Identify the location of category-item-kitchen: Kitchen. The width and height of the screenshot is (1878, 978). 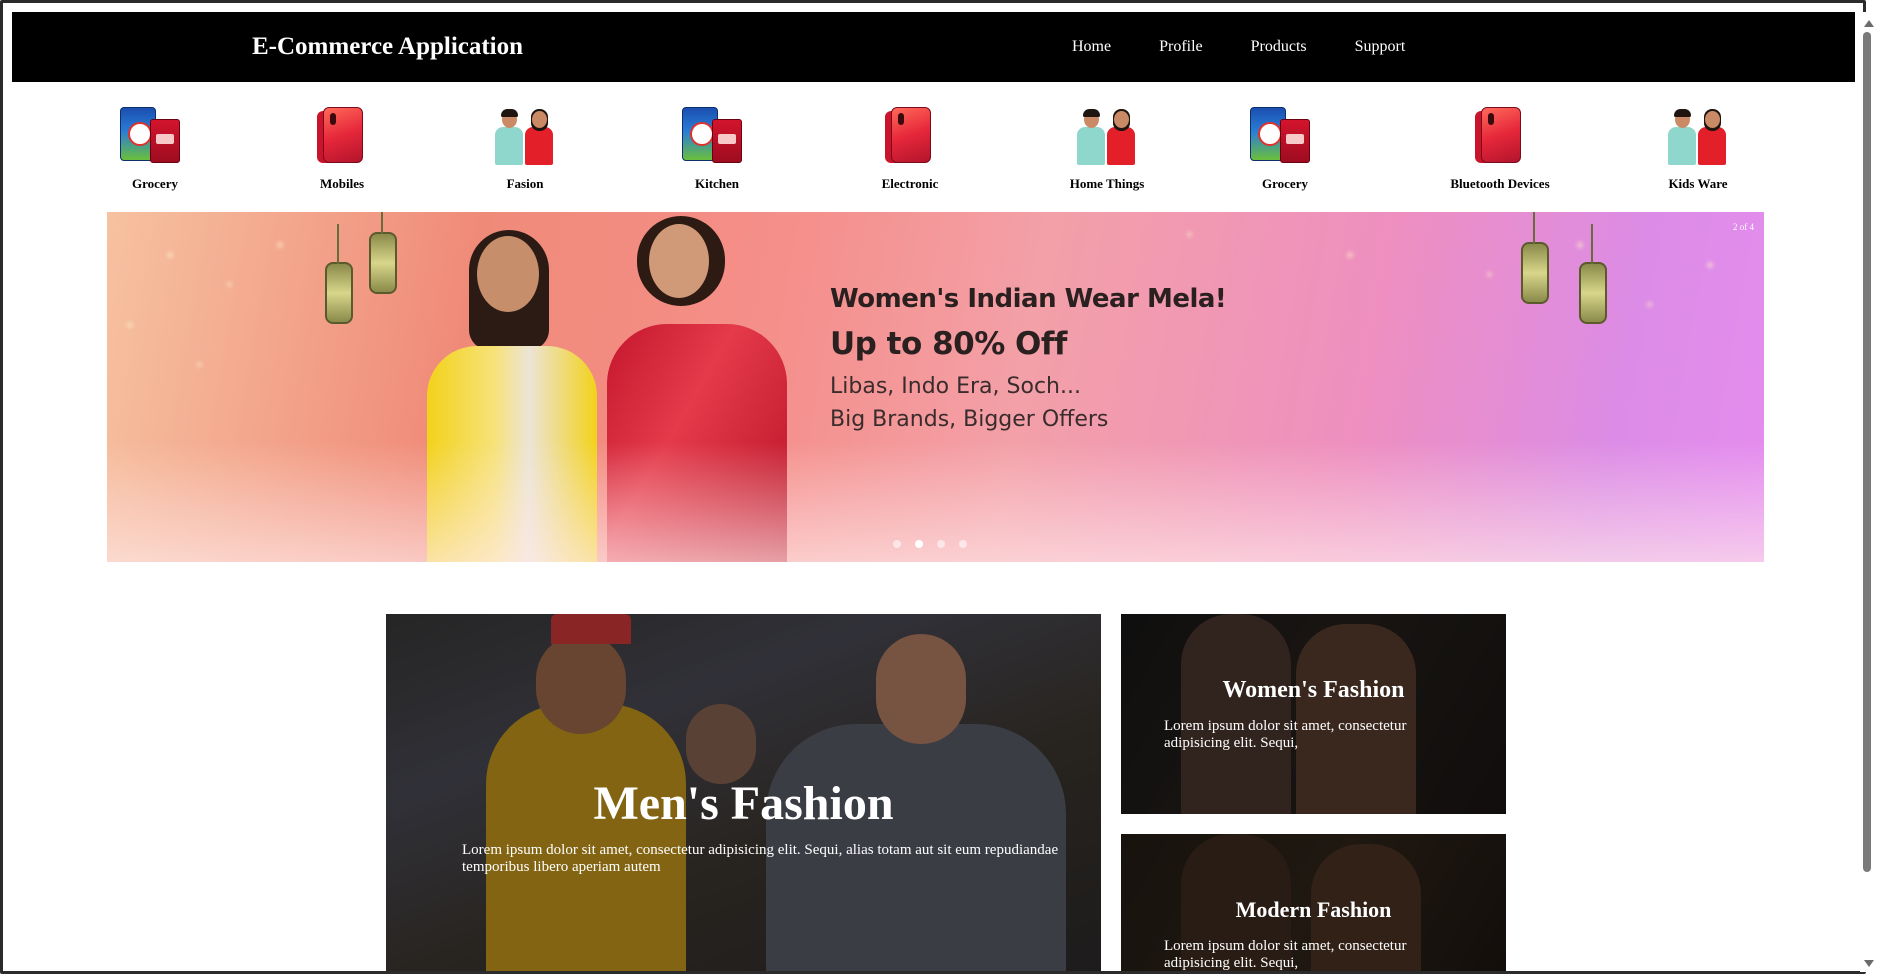
(717, 147).